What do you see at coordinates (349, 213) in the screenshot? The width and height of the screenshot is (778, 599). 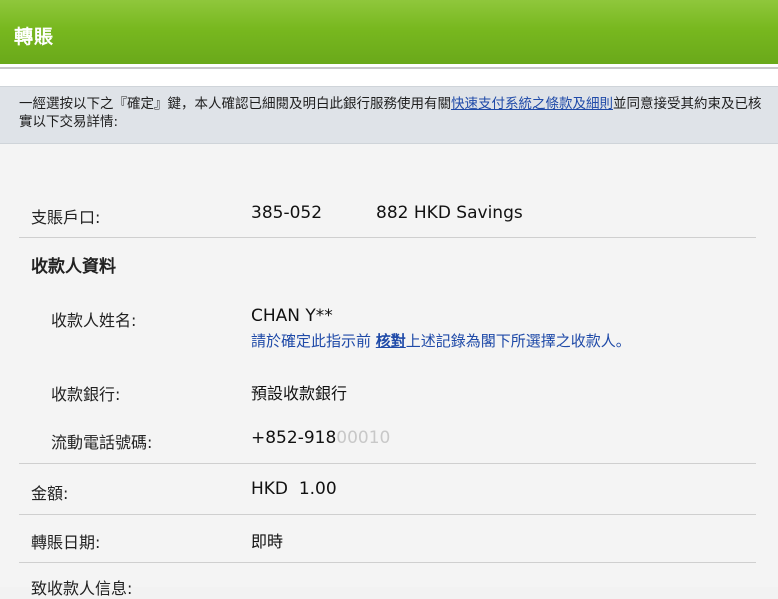 I see `account-mask` at bounding box center [349, 213].